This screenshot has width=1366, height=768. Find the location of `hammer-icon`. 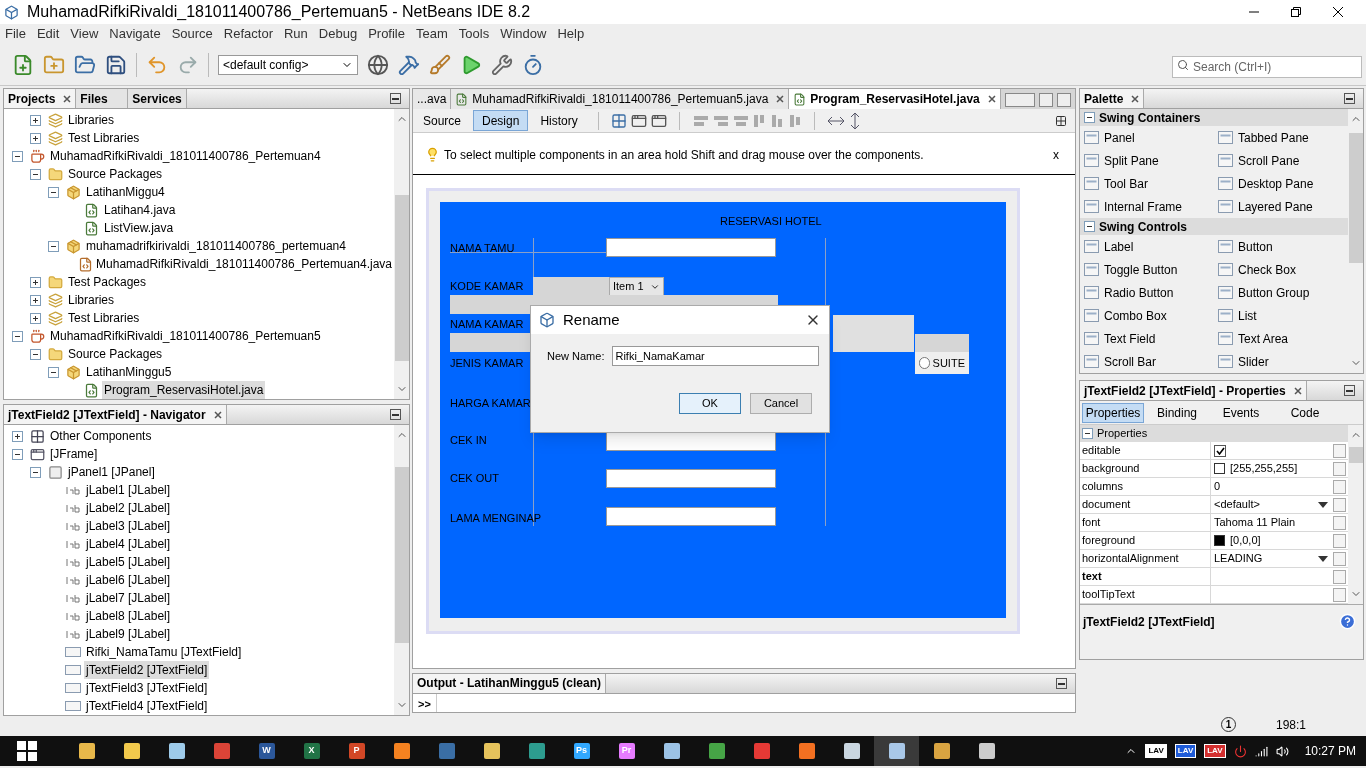

hammer-icon is located at coordinates (409, 64).